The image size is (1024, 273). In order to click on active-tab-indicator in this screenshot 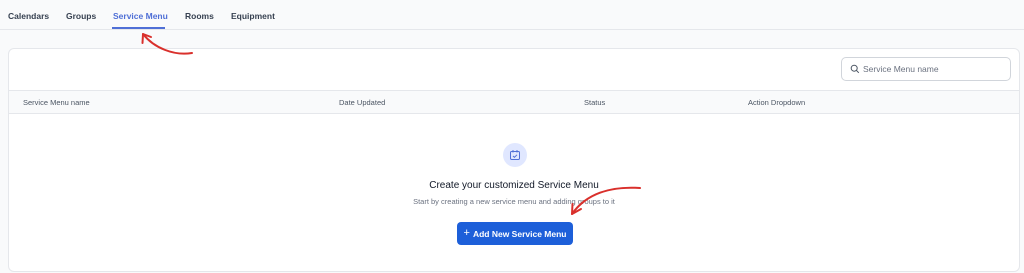, I will do `click(138, 28)`.